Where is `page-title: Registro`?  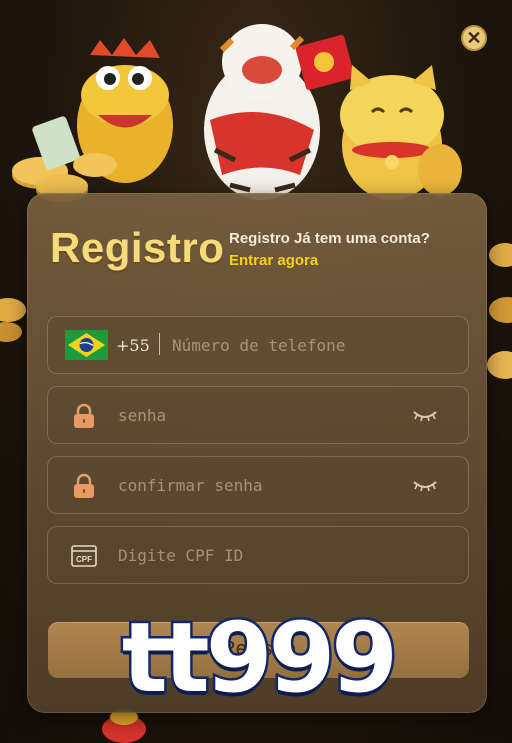 page-title: Registro is located at coordinates (137, 247).